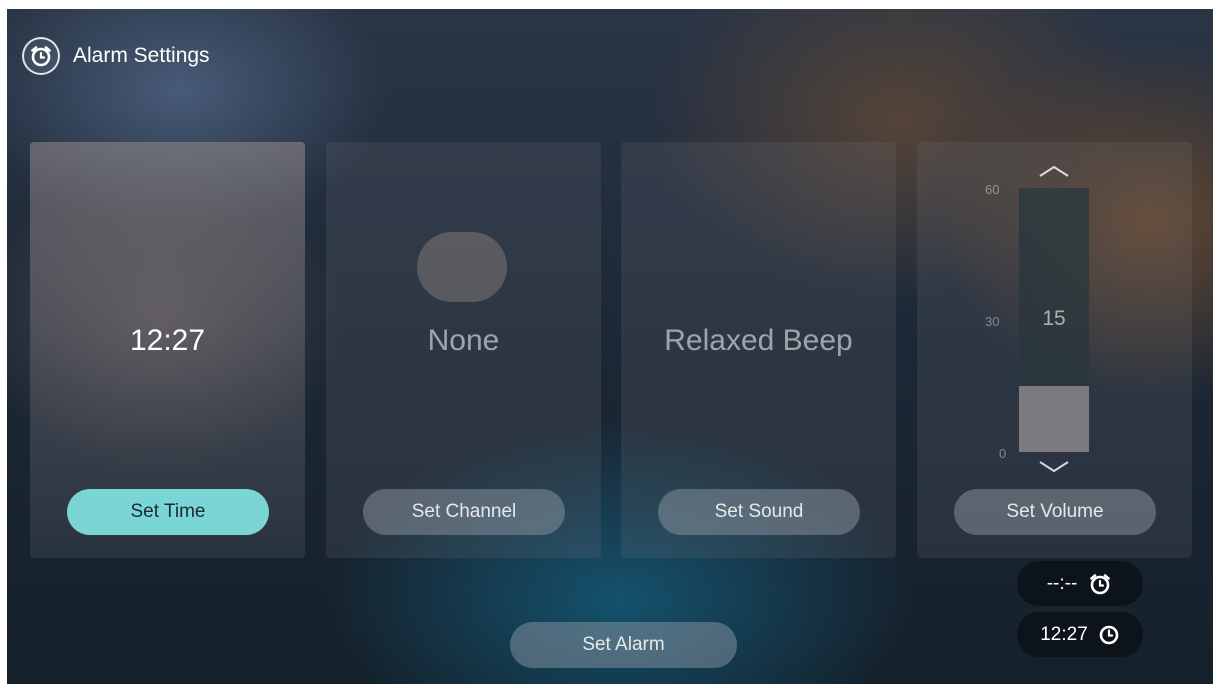 The height and width of the screenshot is (684, 1213). What do you see at coordinates (462, 267) in the screenshot?
I see `channel-logo-placeholder` at bounding box center [462, 267].